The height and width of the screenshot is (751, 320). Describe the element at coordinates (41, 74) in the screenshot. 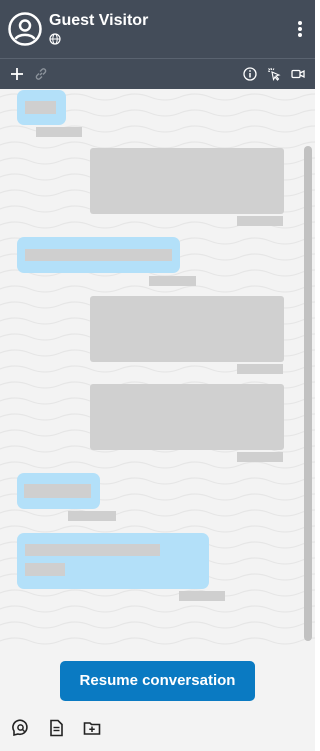

I see `link-icon` at that location.